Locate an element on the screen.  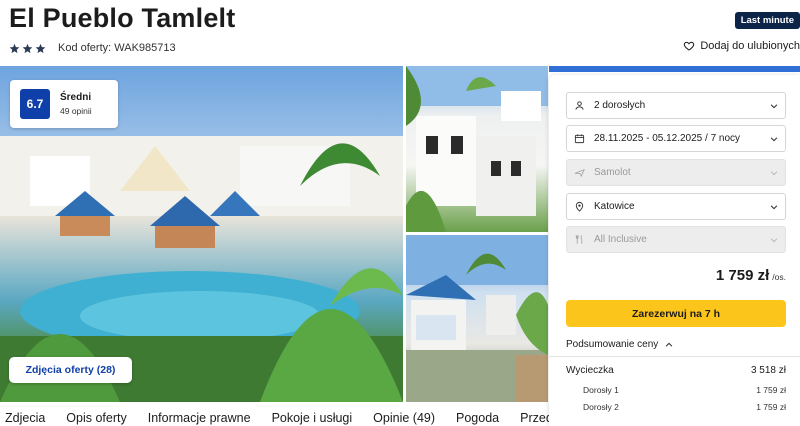
rating-card: 6.7 Średni 49 opinii is located at coordinates (64, 104).